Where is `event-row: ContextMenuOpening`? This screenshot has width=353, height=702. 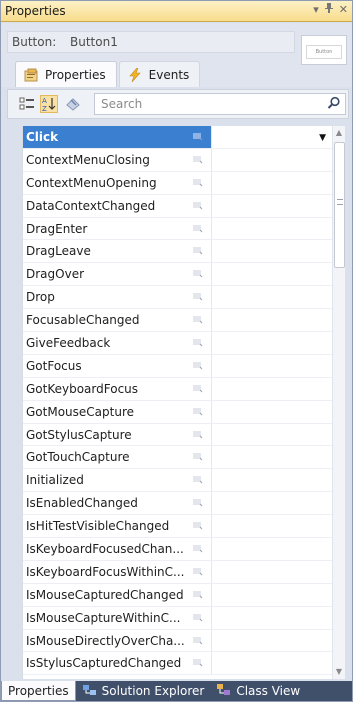 event-row: ContextMenuOpening is located at coordinates (177, 183).